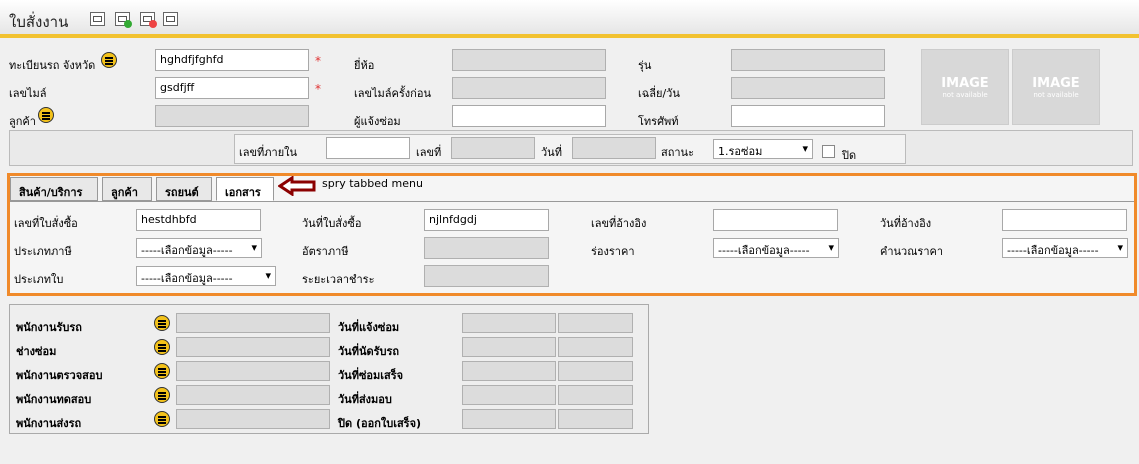 Image resolution: width=1139 pixels, height=464 pixels. Describe the element at coordinates (912, 251) in the screenshot. I see `price-calc-label: คำนวณราคา` at that location.